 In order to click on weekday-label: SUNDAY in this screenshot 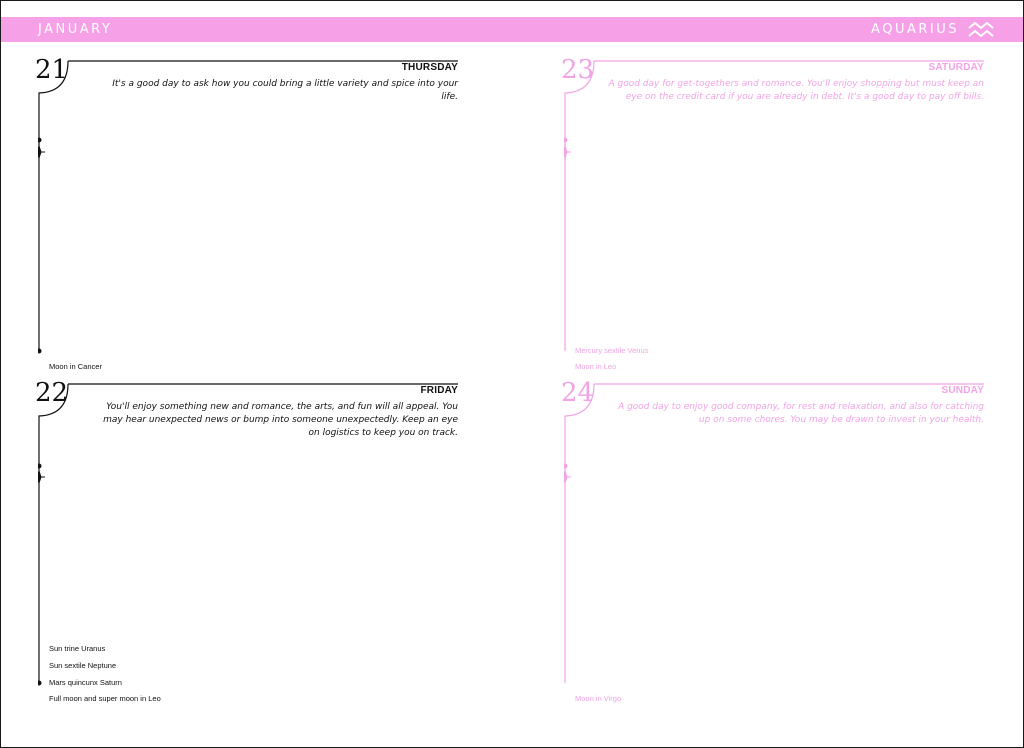, I will do `click(962, 390)`.